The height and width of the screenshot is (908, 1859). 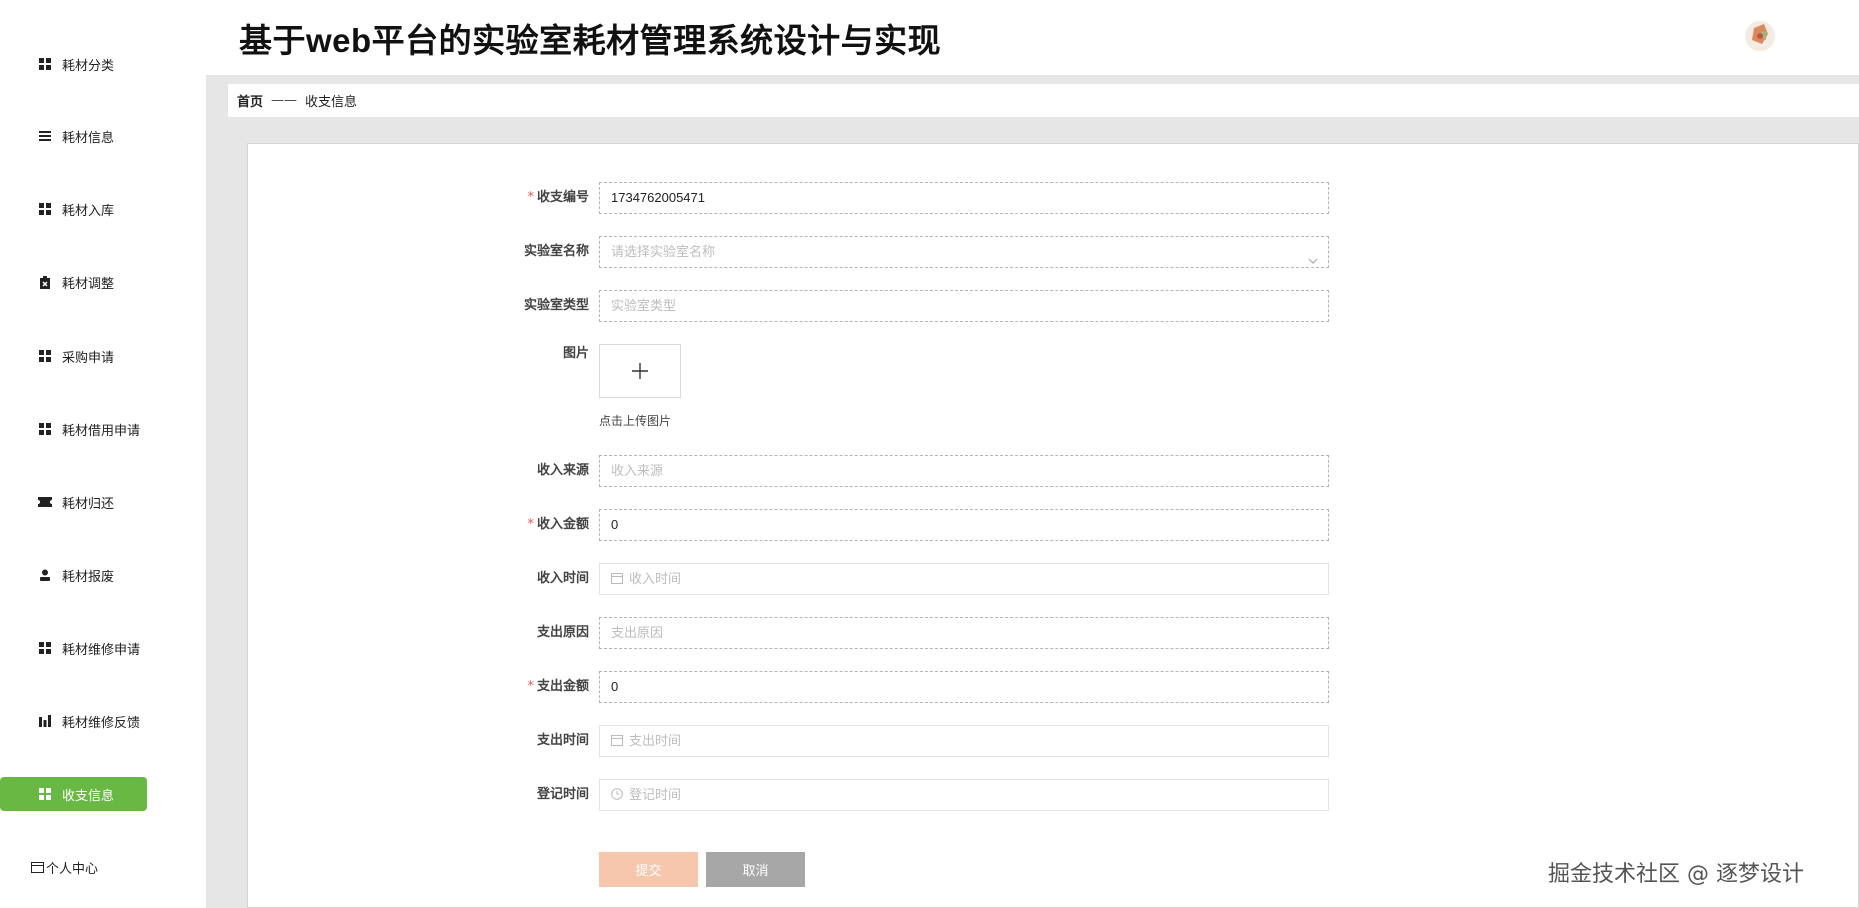 I want to click on form-row-lab-name: 实验室名称 请选择实验室名称, so click(x=1053, y=252).